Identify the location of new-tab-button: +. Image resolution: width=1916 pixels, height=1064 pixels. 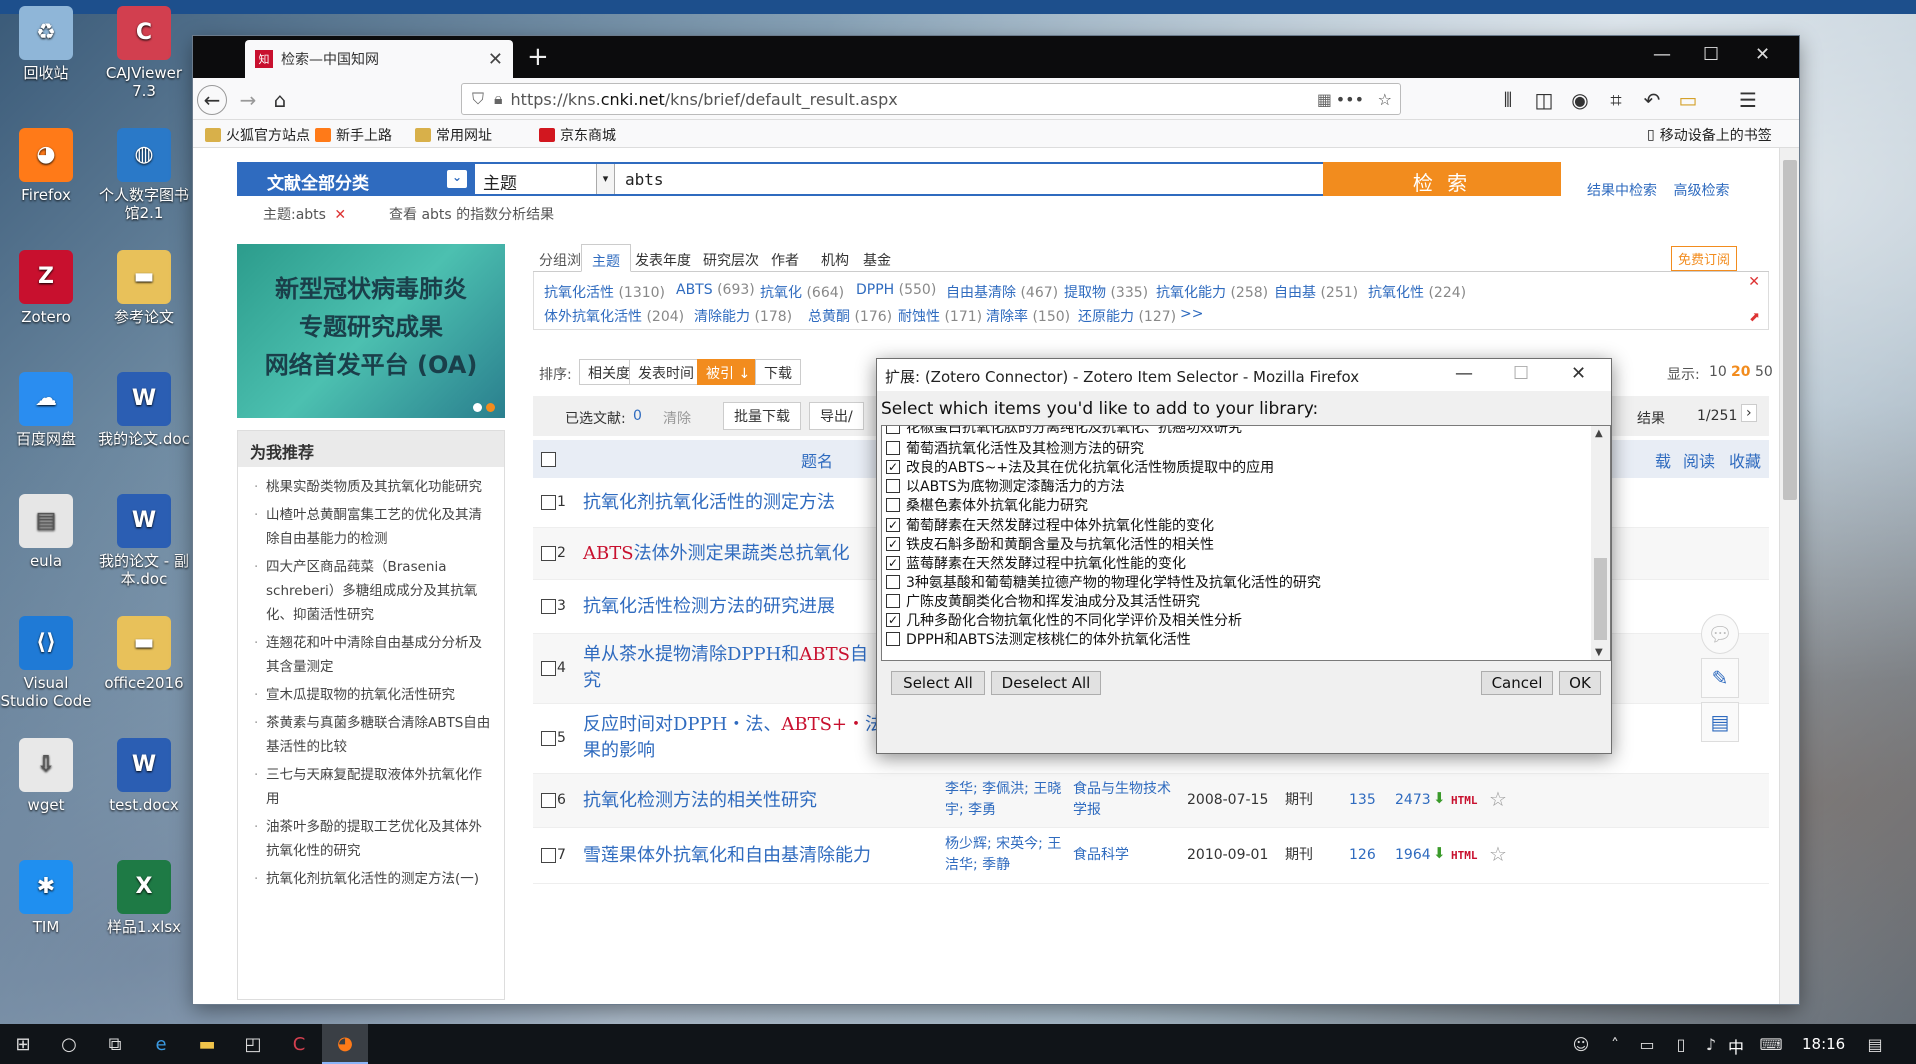
(538, 57).